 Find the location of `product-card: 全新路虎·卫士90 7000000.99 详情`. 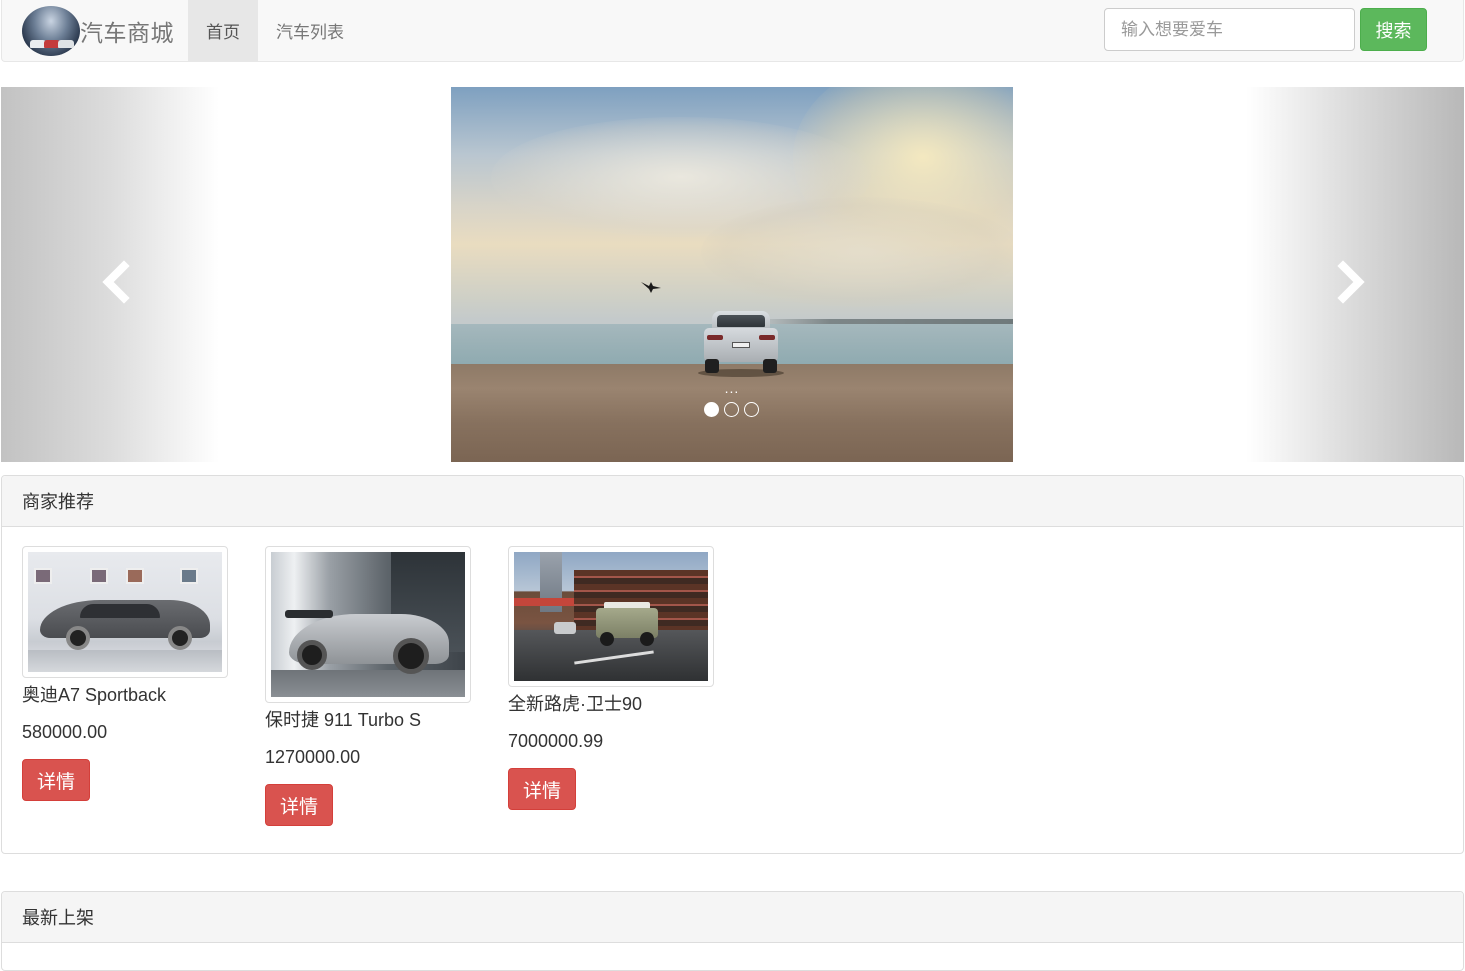

product-card: 全新路虎·卫士90 7000000.99 详情 is located at coordinates (611, 678).